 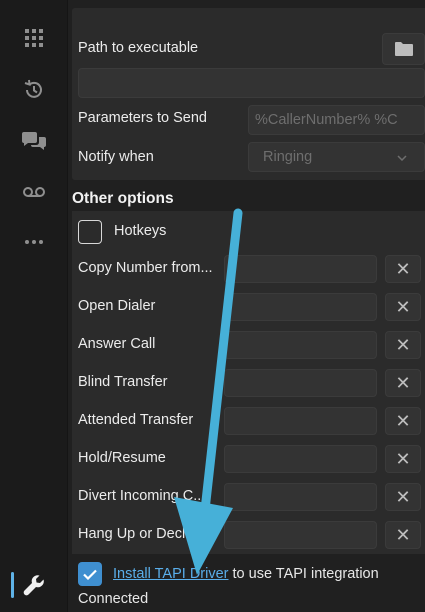 I want to click on parameters-input-value: %CallerNumber% %C, so click(x=326, y=120).